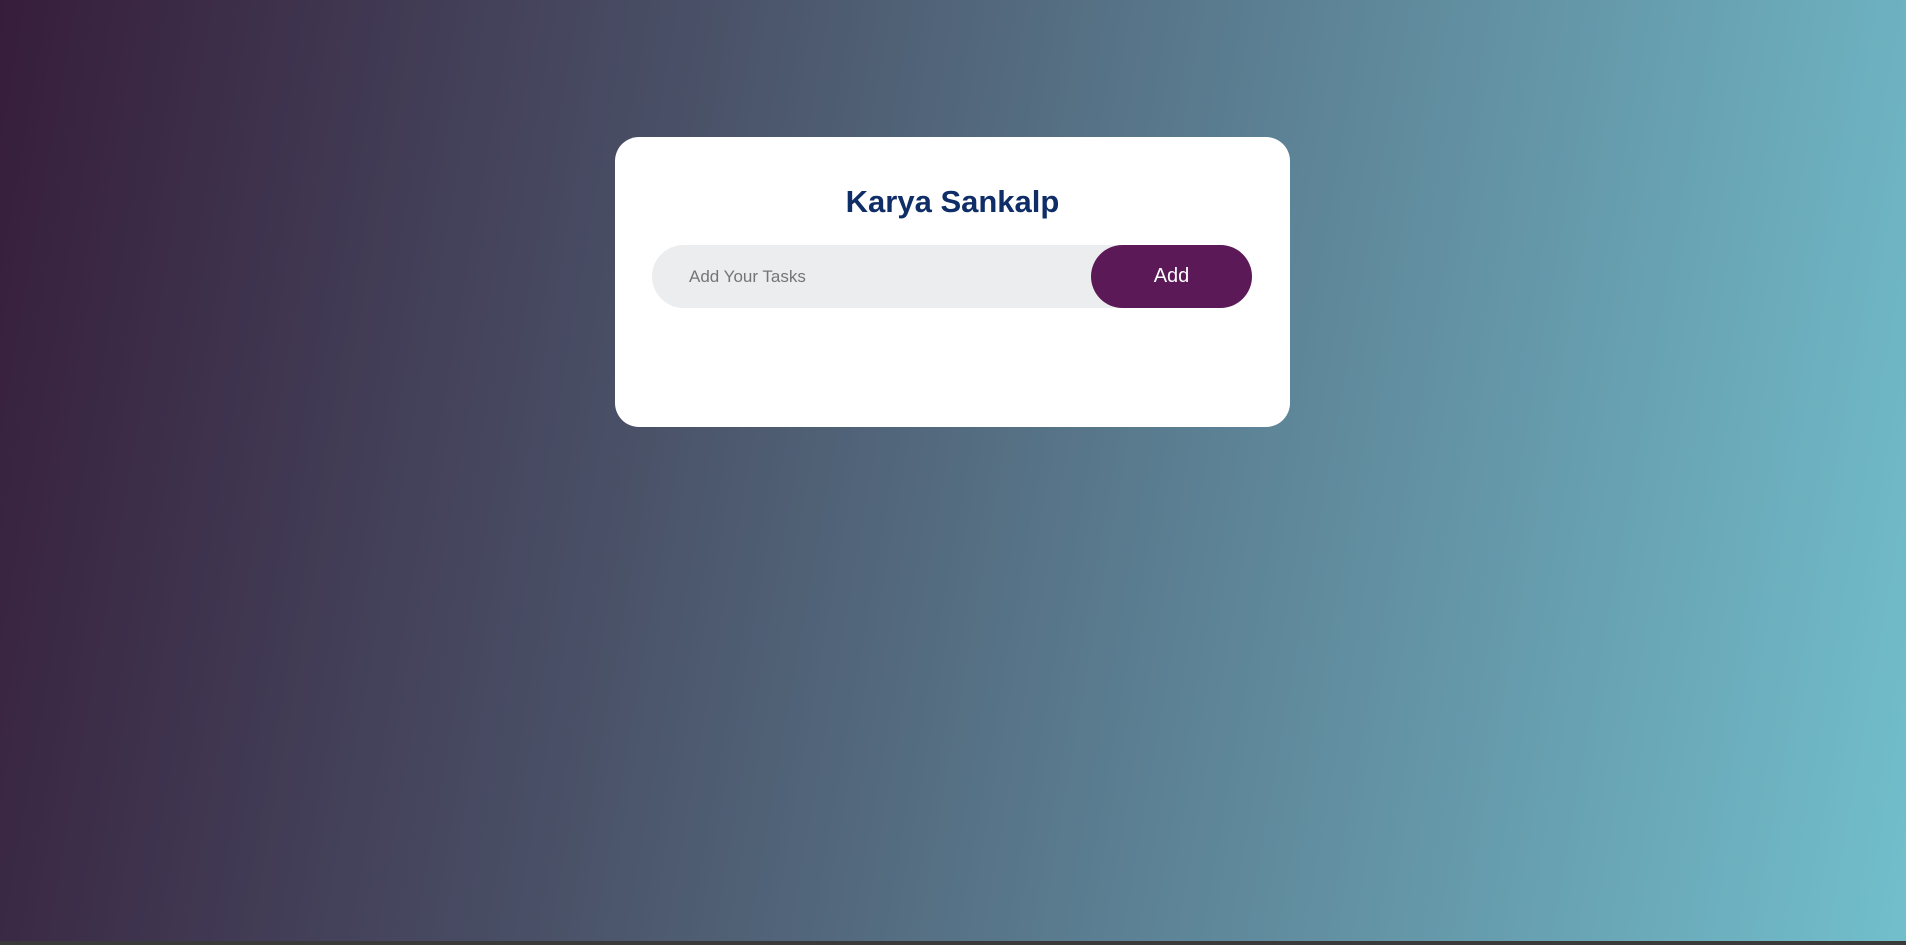 This screenshot has width=1906, height=945. I want to click on todo-card: Karya Sankalp Add, so click(952, 282).